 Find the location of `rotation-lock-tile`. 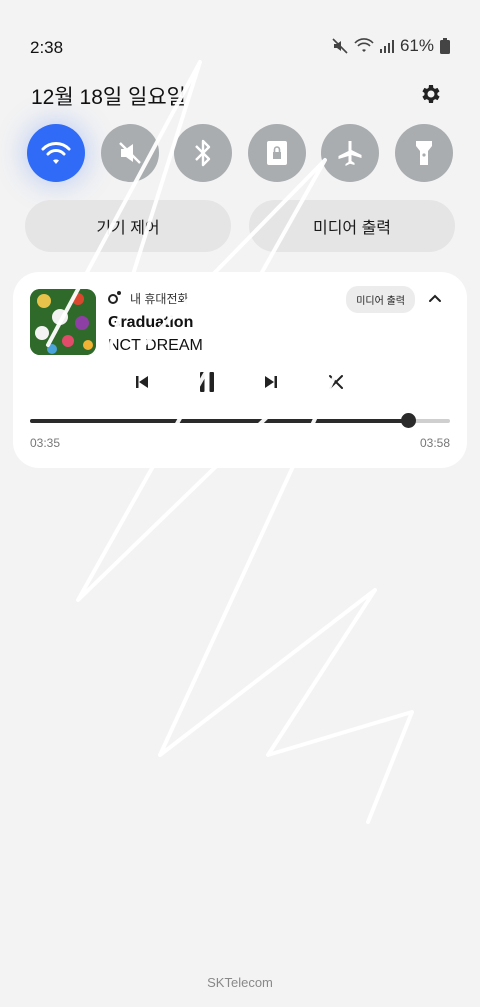

rotation-lock-tile is located at coordinates (276, 153).